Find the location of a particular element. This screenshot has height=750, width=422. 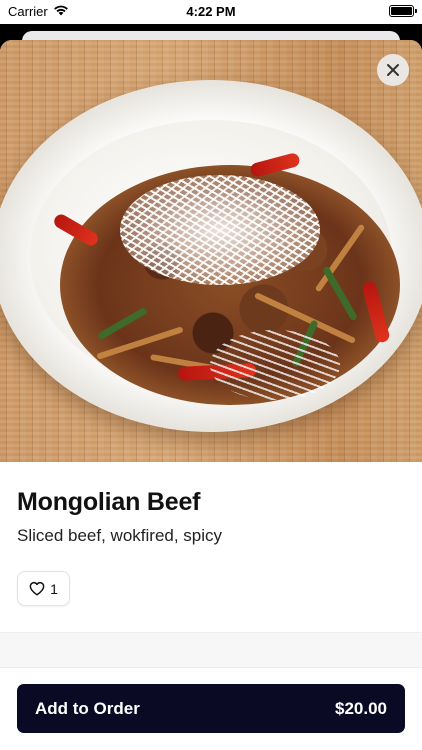

close-button is located at coordinates (393, 70).